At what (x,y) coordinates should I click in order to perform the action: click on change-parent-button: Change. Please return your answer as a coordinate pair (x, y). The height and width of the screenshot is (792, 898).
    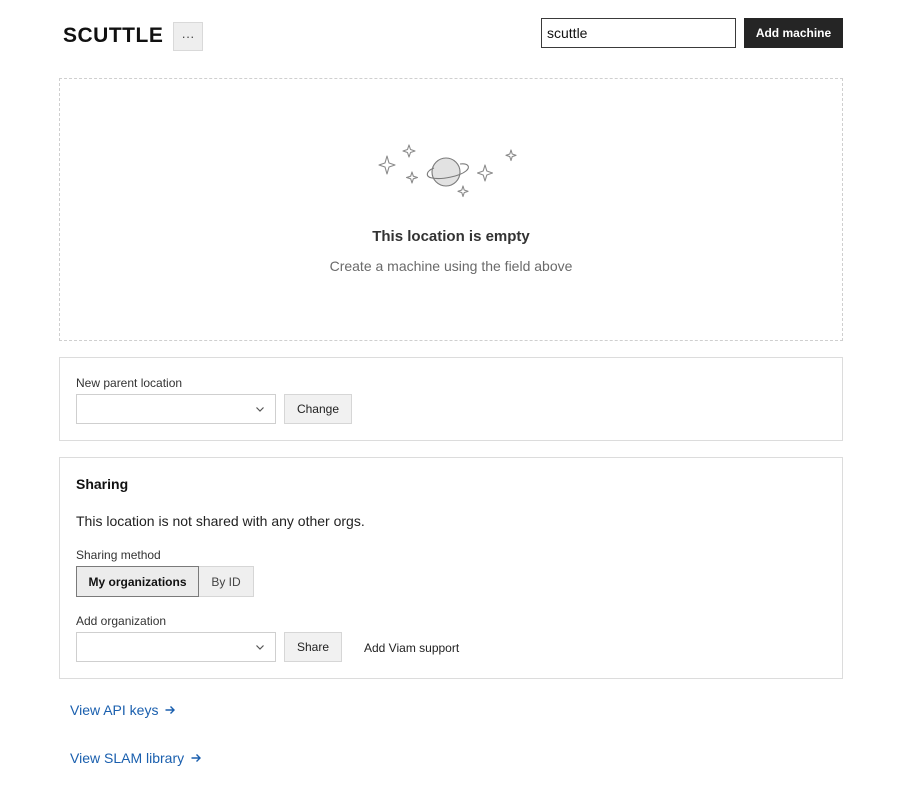
    Looking at the image, I should click on (318, 409).